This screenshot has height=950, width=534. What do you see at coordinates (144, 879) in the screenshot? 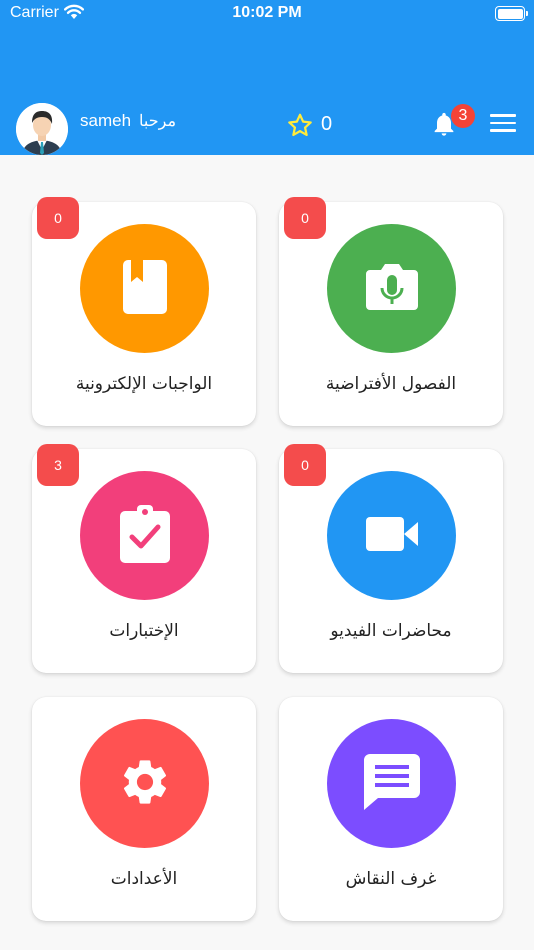
I see `card-label: الأعدادات` at bounding box center [144, 879].